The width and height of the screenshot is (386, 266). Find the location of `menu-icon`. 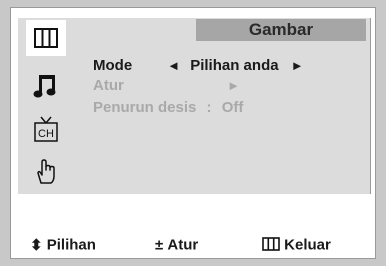

menu-icon is located at coordinates (273, 245).